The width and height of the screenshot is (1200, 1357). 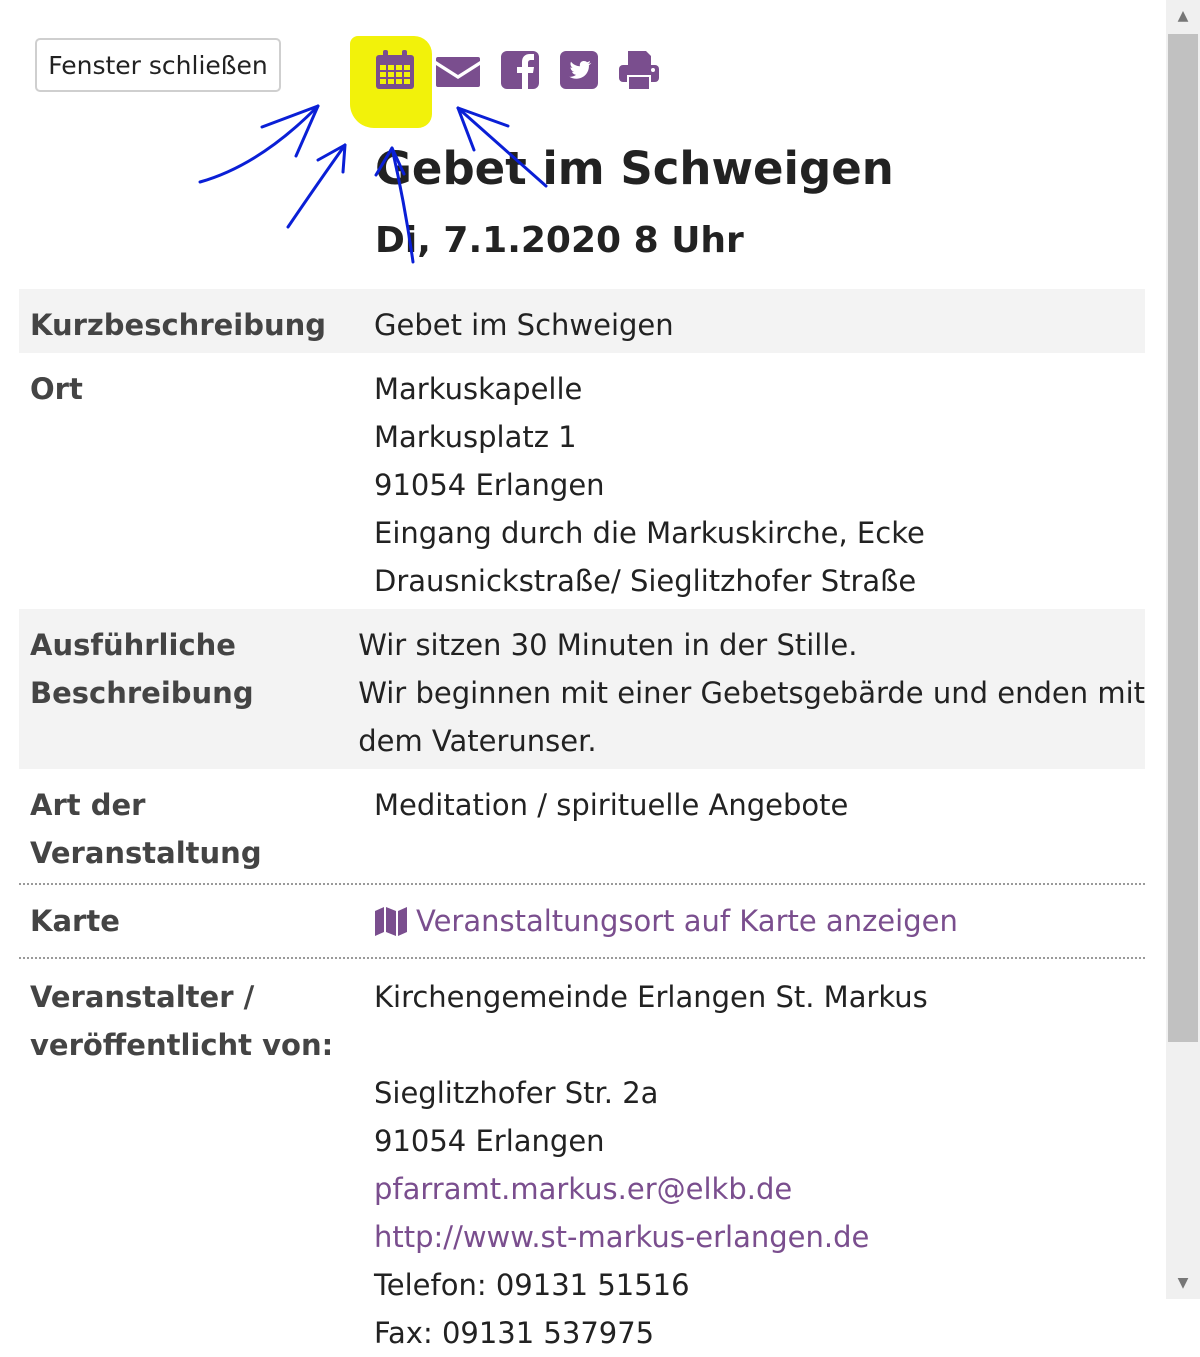 What do you see at coordinates (391, 921) in the screenshot?
I see `map-icon` at bounding box center [391, 921].